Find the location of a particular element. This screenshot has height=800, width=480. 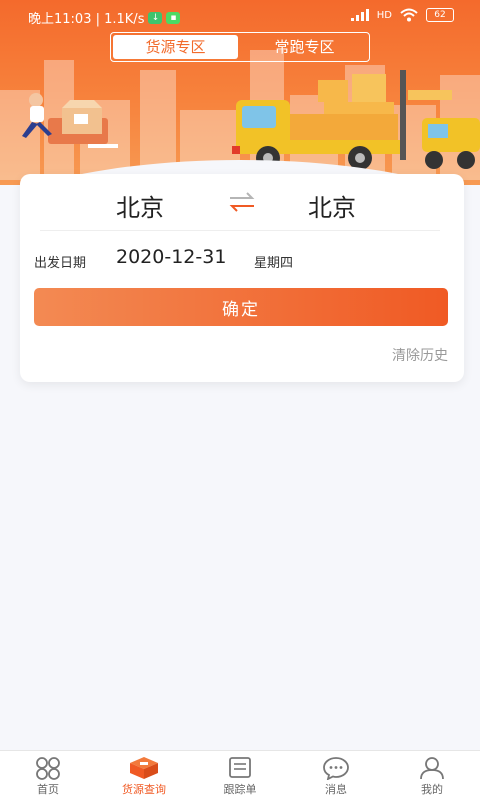

signal-icon is located at coordinates (359, 15).